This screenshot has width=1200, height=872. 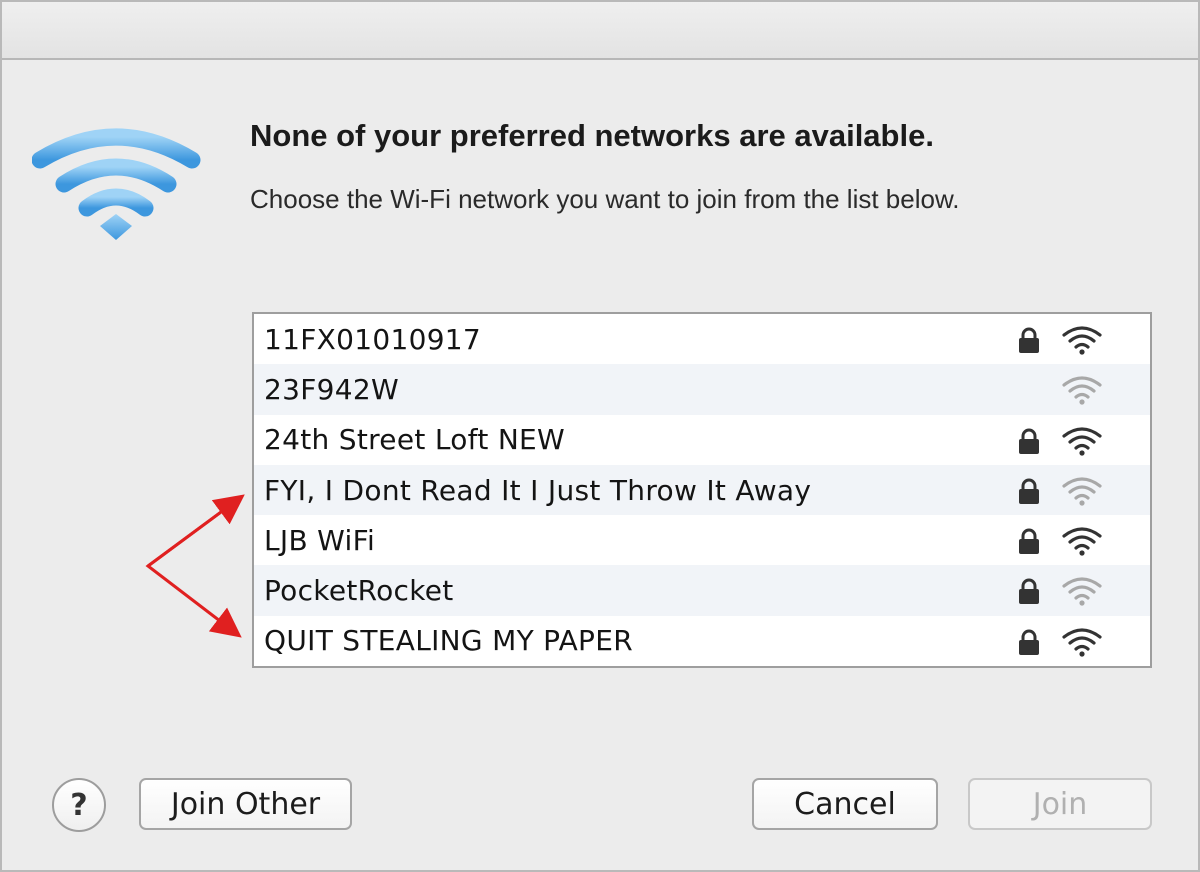 I want to click on network-row: FYI, I Dont Read It I Just Throw It Away, so click(x=702, y=490).